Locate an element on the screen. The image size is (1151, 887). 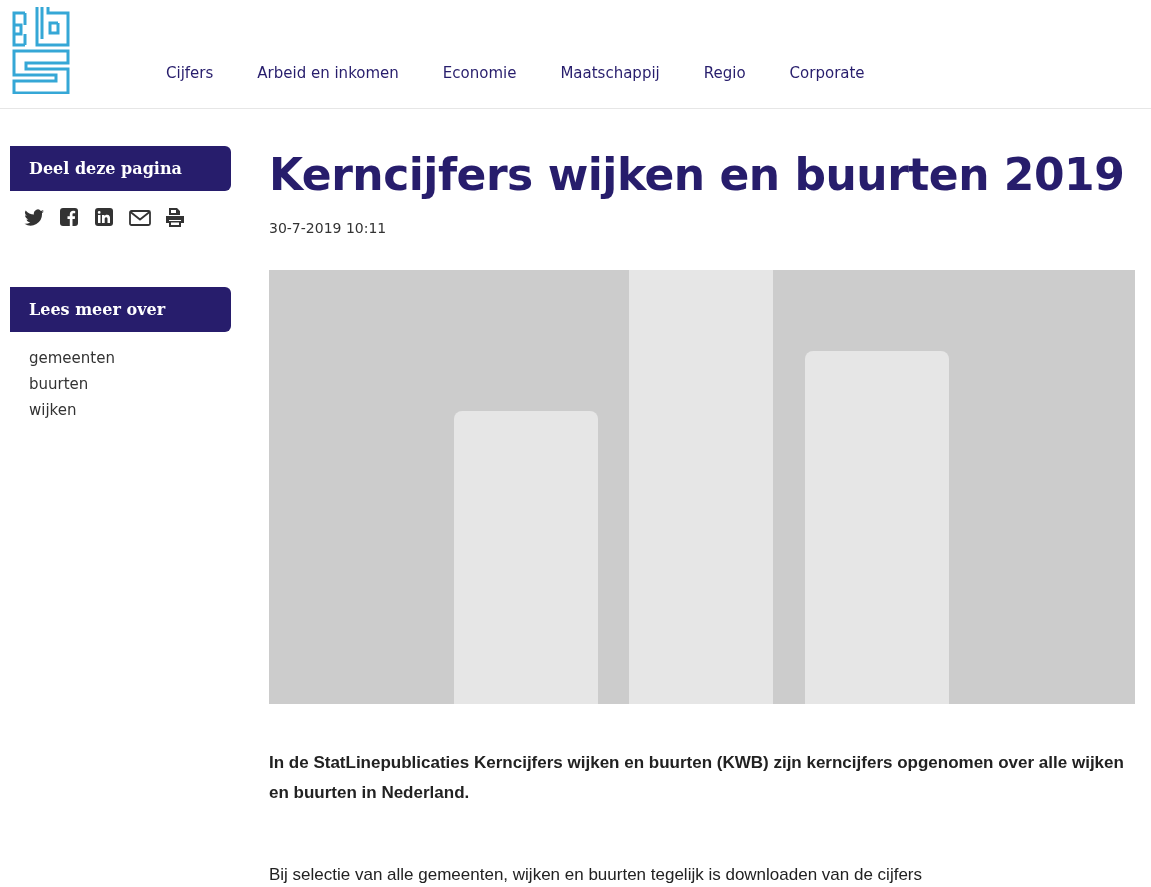
topic-link: buurten is located at coordinates (59, 384).